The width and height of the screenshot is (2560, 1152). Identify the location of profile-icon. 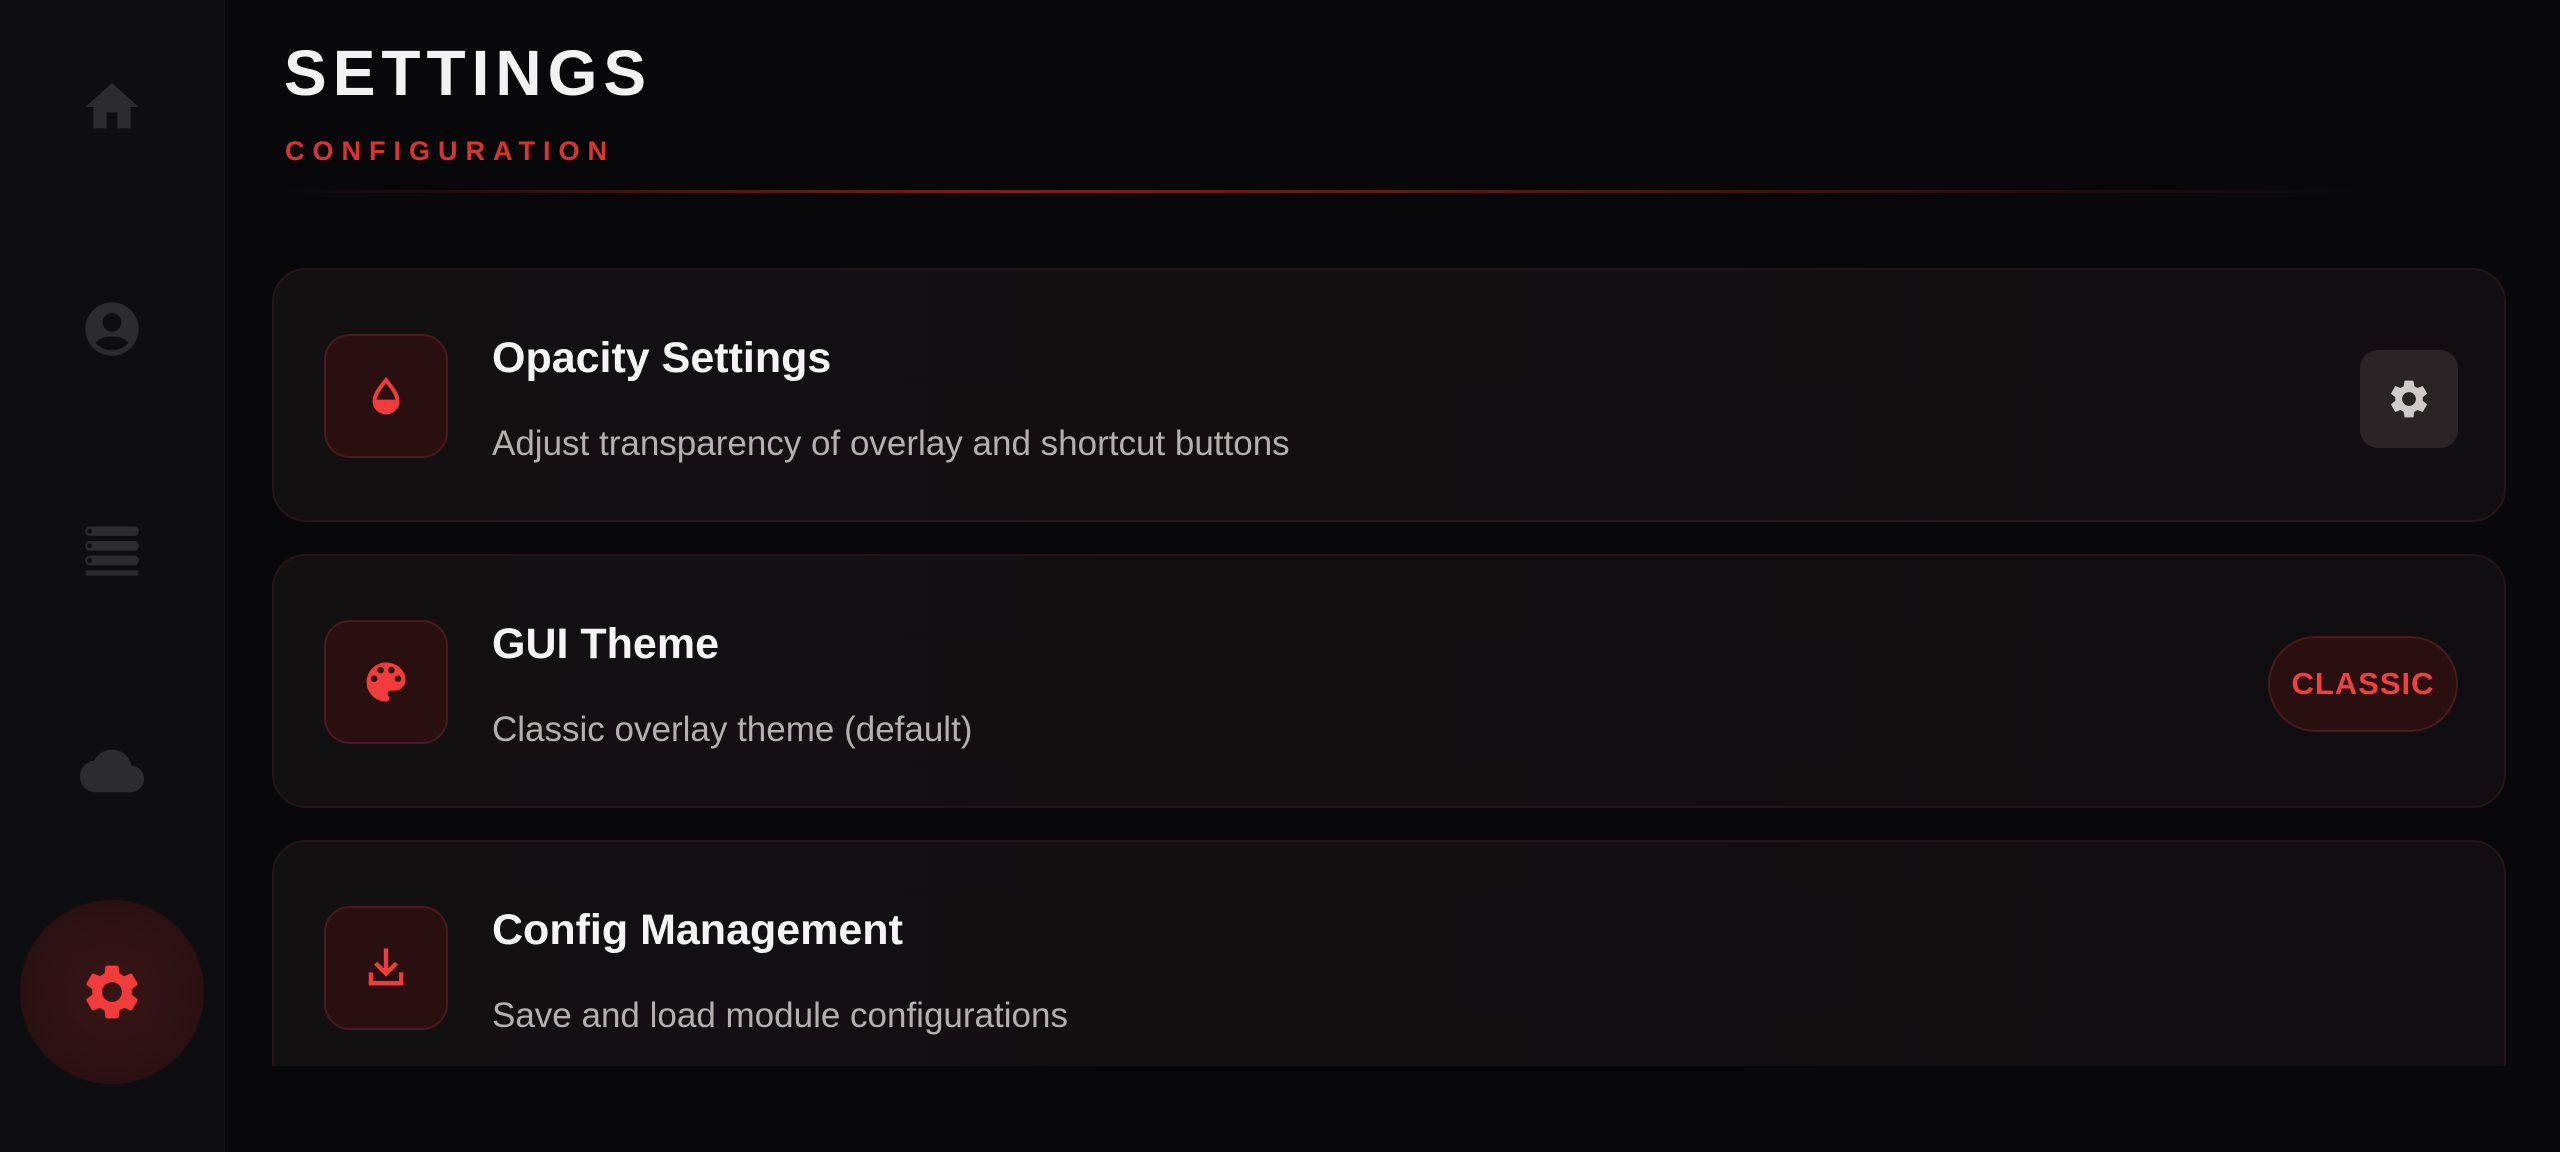
(112, 329).